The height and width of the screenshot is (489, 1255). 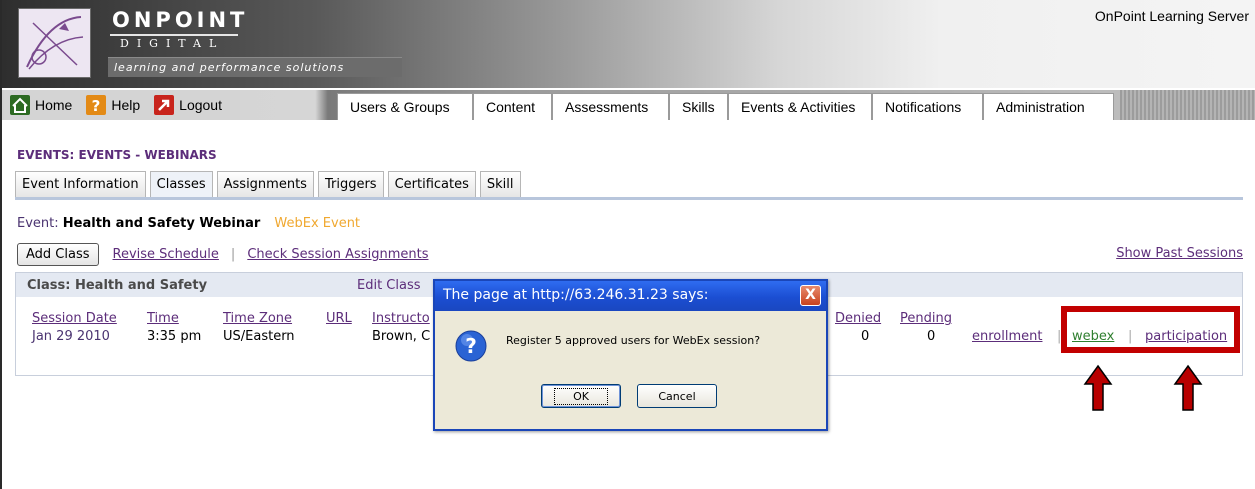 What do you see at coordinates (71, 336) in the screenshot?
I see `cell-session-date: Jan 29 2010` at bounding box center [71, 336].